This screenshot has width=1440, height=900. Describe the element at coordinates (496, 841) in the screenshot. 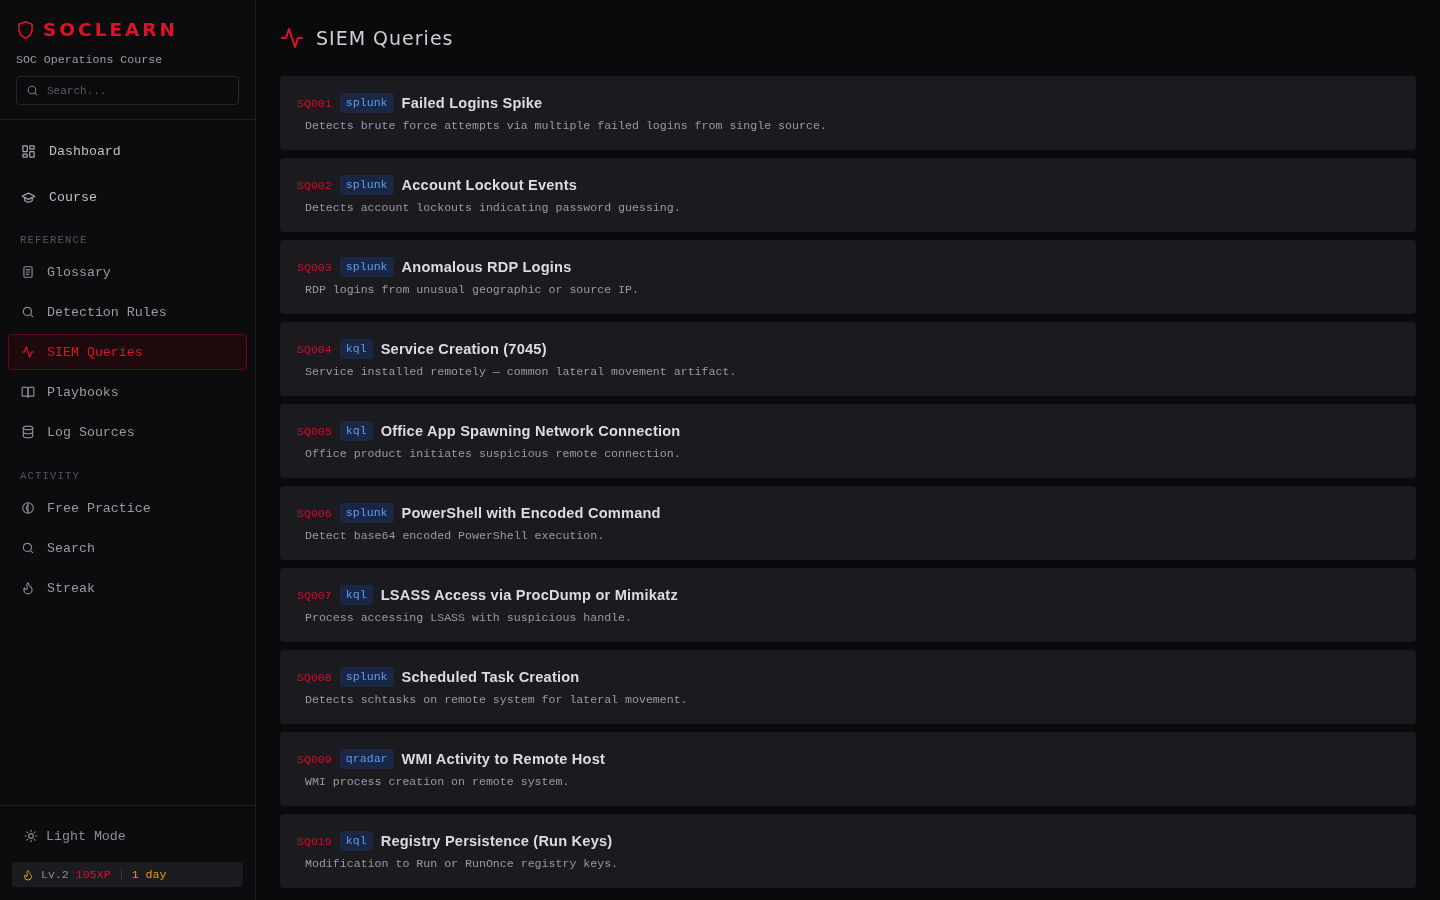

I see `query-title: Registry Persistence (Run Keys)` at that location.